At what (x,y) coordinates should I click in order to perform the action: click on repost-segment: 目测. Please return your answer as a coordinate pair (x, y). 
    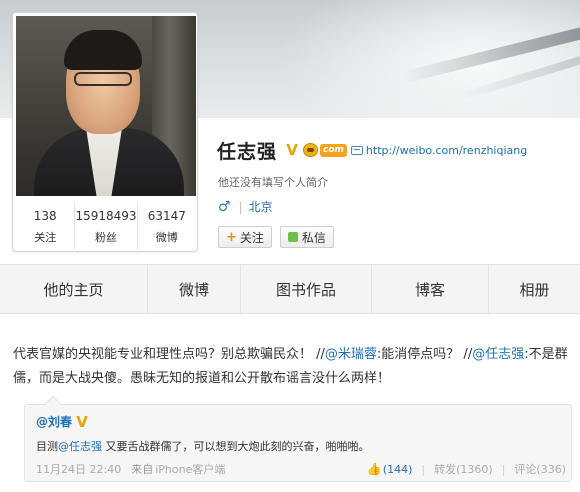
    Looking at the image, I should click on (47, 446).